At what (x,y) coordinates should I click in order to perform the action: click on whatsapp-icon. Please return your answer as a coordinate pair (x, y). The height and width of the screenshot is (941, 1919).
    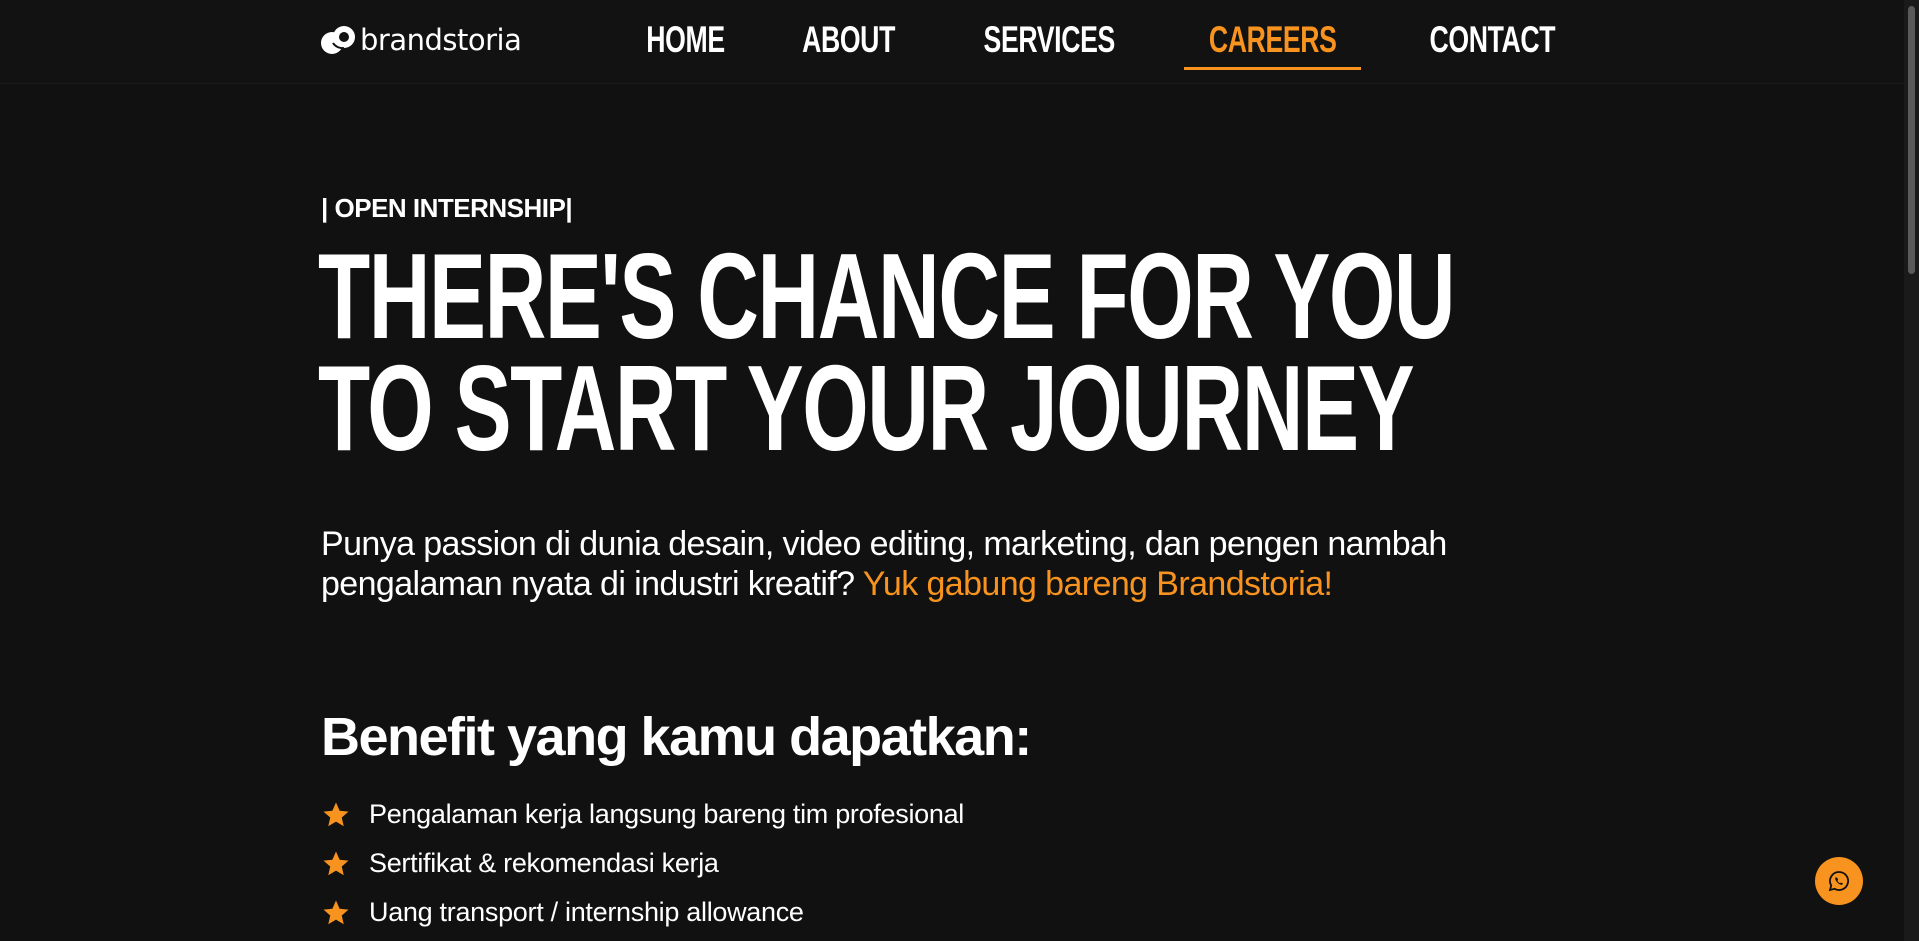
    Looking at the image, I should click on (1838, 881).